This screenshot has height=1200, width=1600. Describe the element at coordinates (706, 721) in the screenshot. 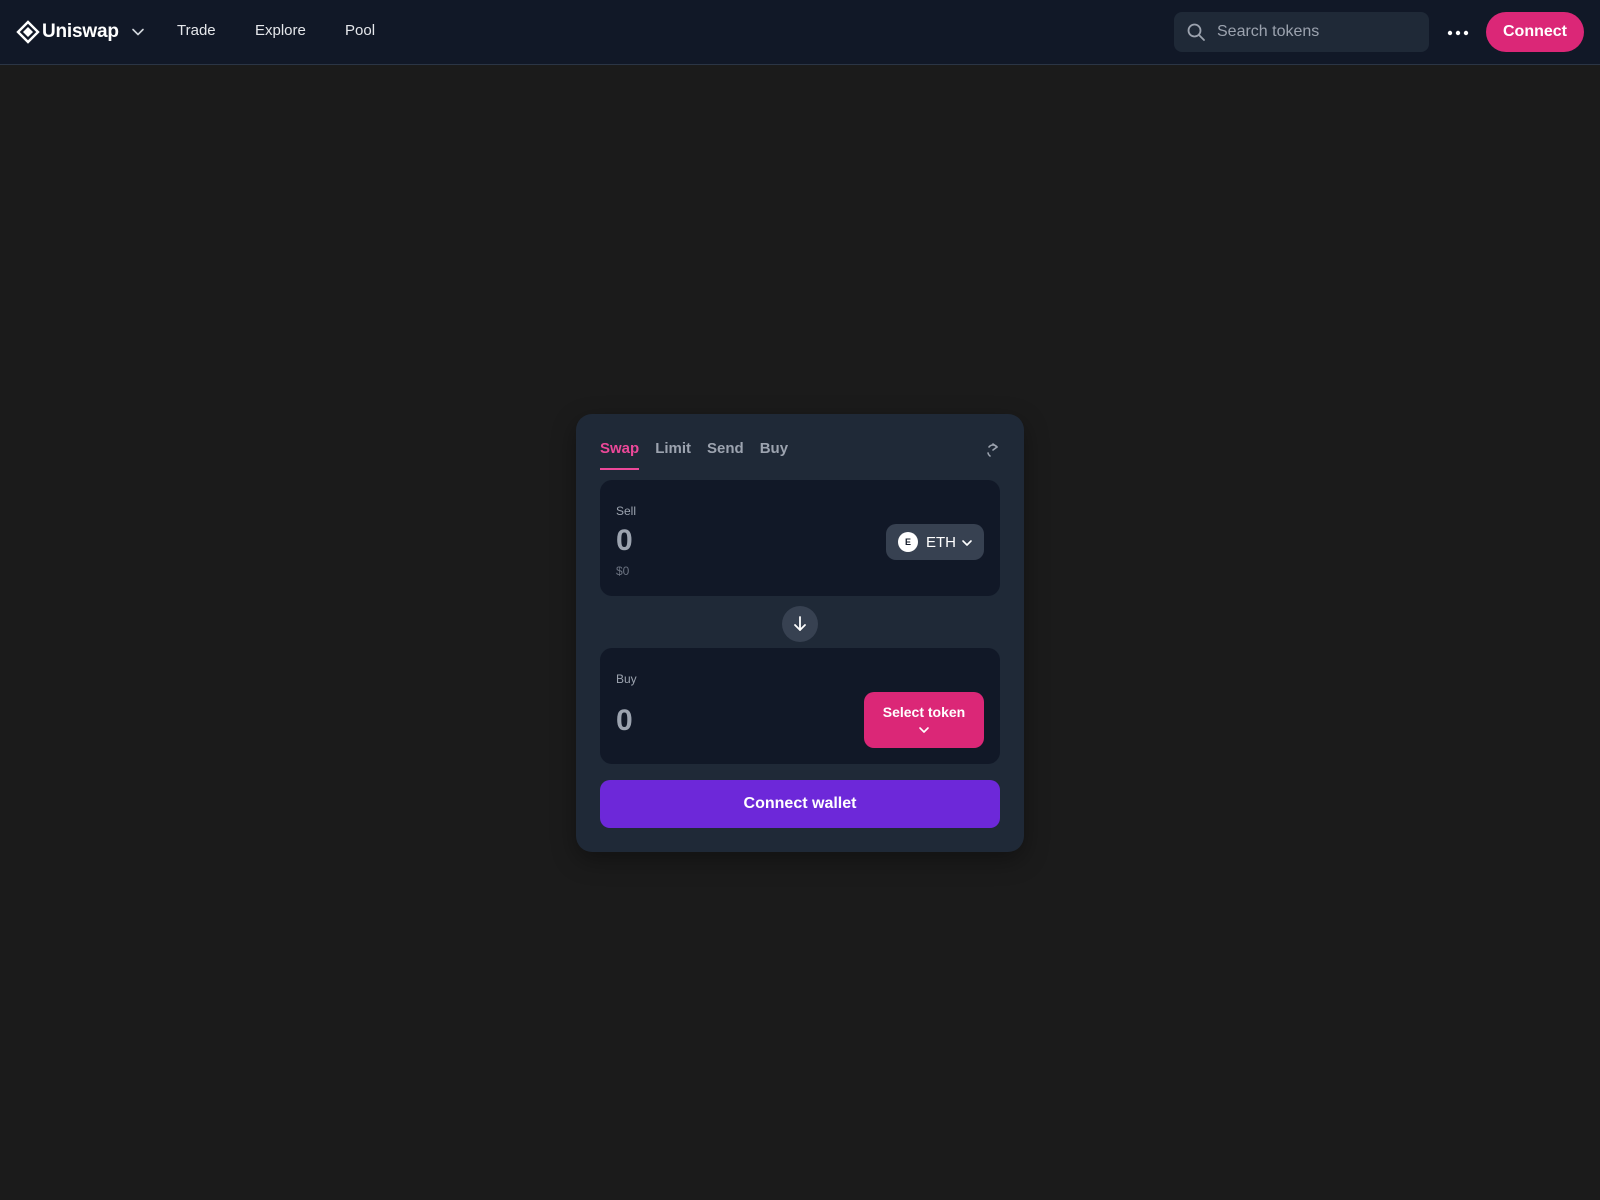

I see `buy-amount-input` at that location.